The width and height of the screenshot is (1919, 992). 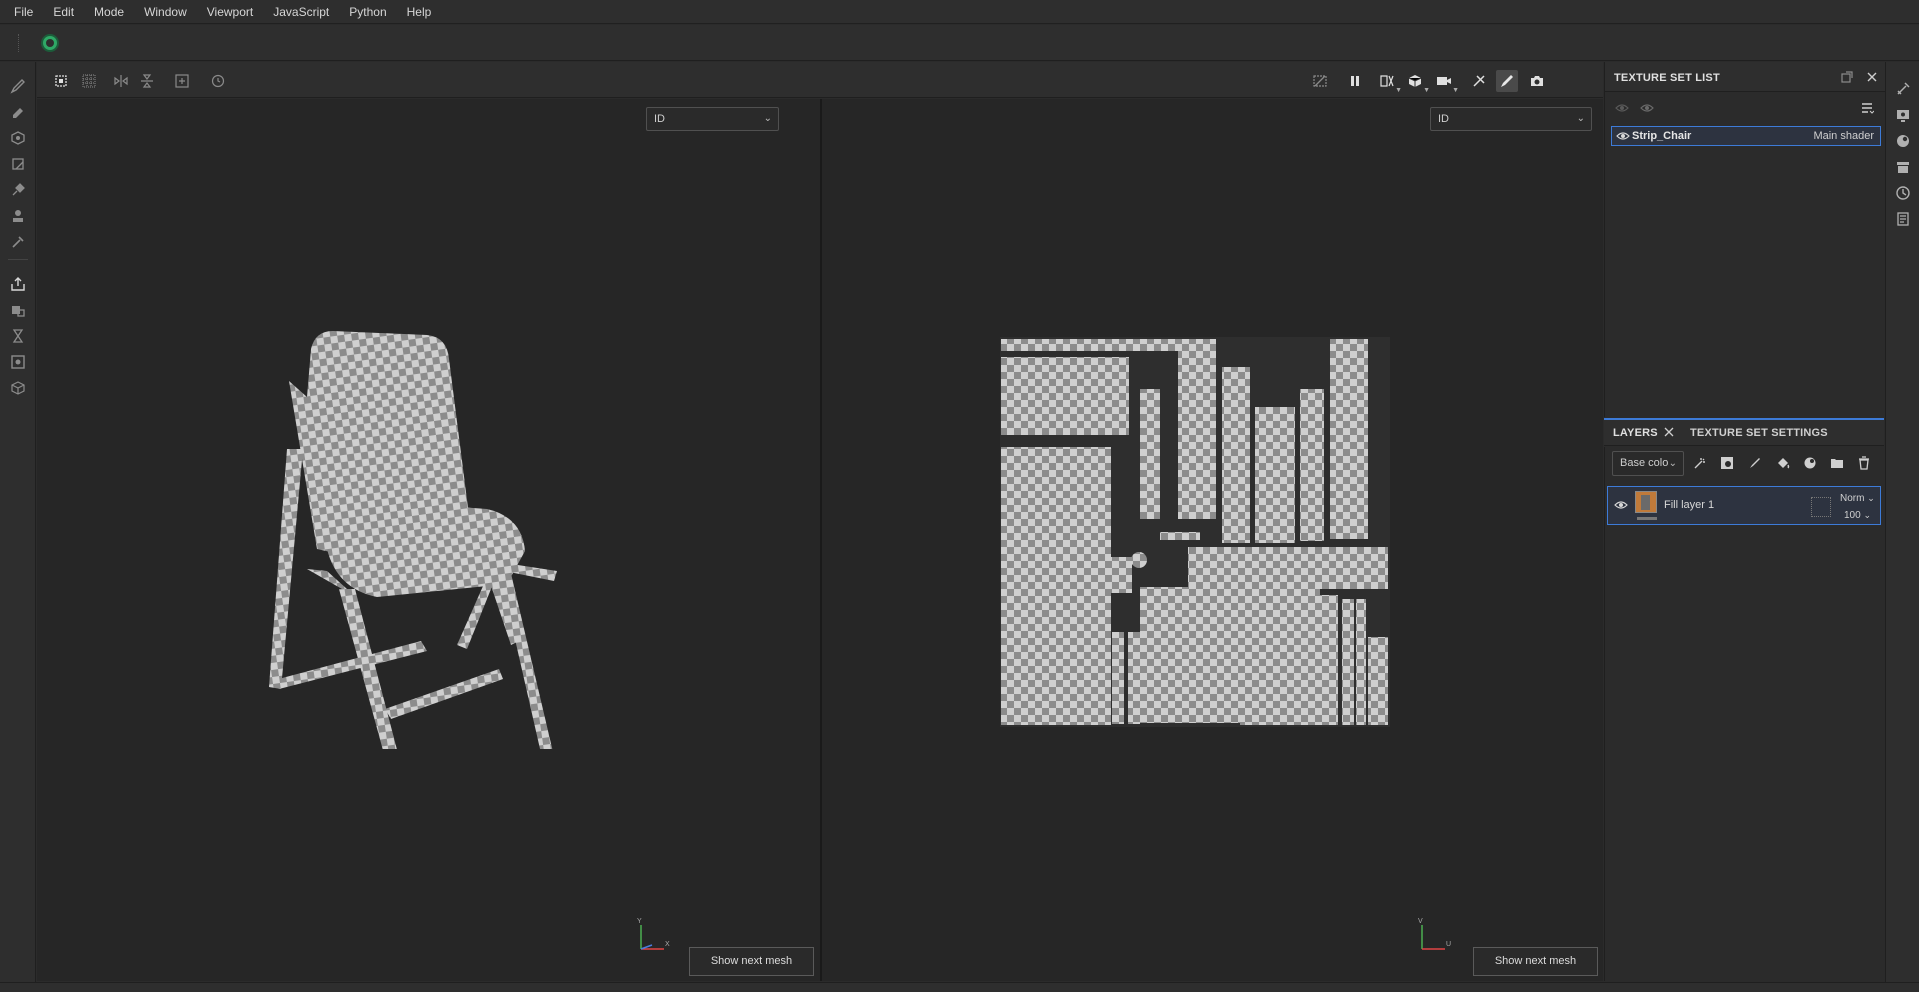 What do you see at coordinates (18, 388) in the screenshot?
I see `mesh-icon` at bounding box center [18, 388].